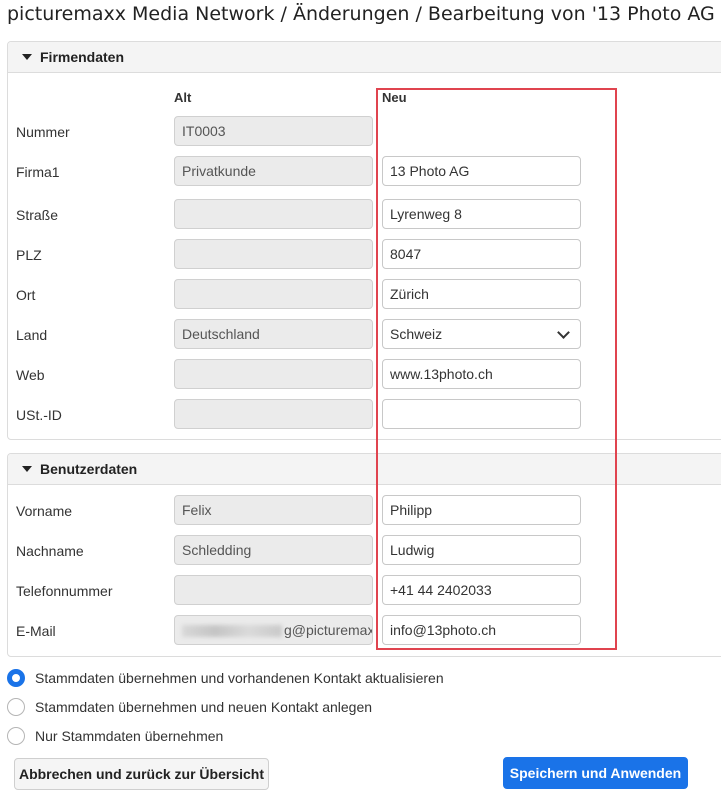  I want to click on old-ustid-field, so click(273, 414).